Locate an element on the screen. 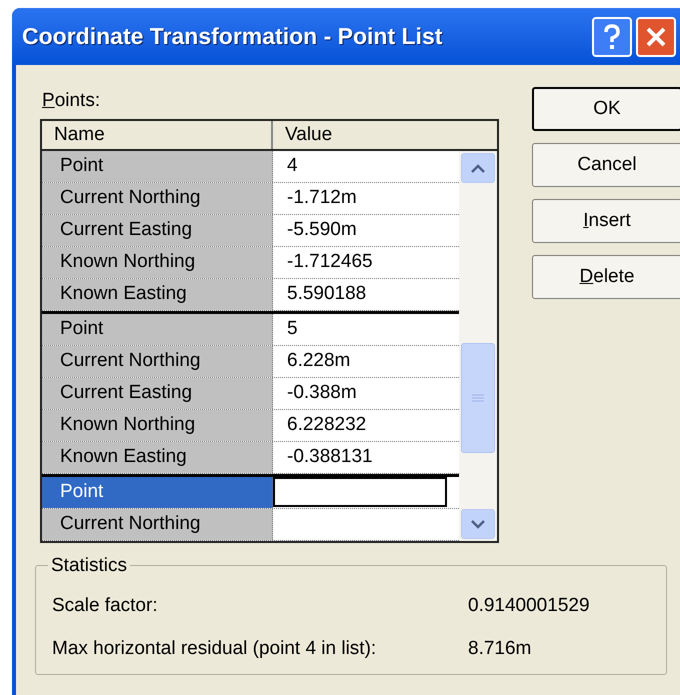  scroll-up-button is located at coordinates (478, 168).